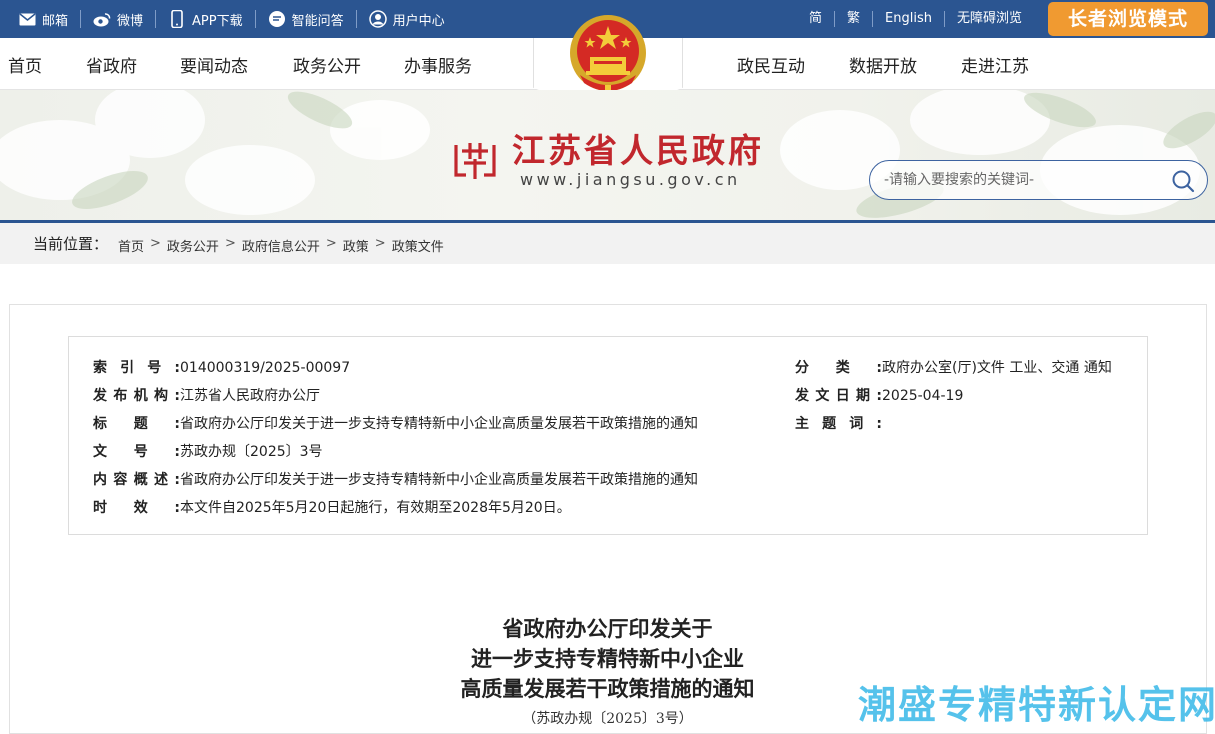 The image size is (1215, 734). I want to click on nav-news: 要闻动态, so click(214, 64).